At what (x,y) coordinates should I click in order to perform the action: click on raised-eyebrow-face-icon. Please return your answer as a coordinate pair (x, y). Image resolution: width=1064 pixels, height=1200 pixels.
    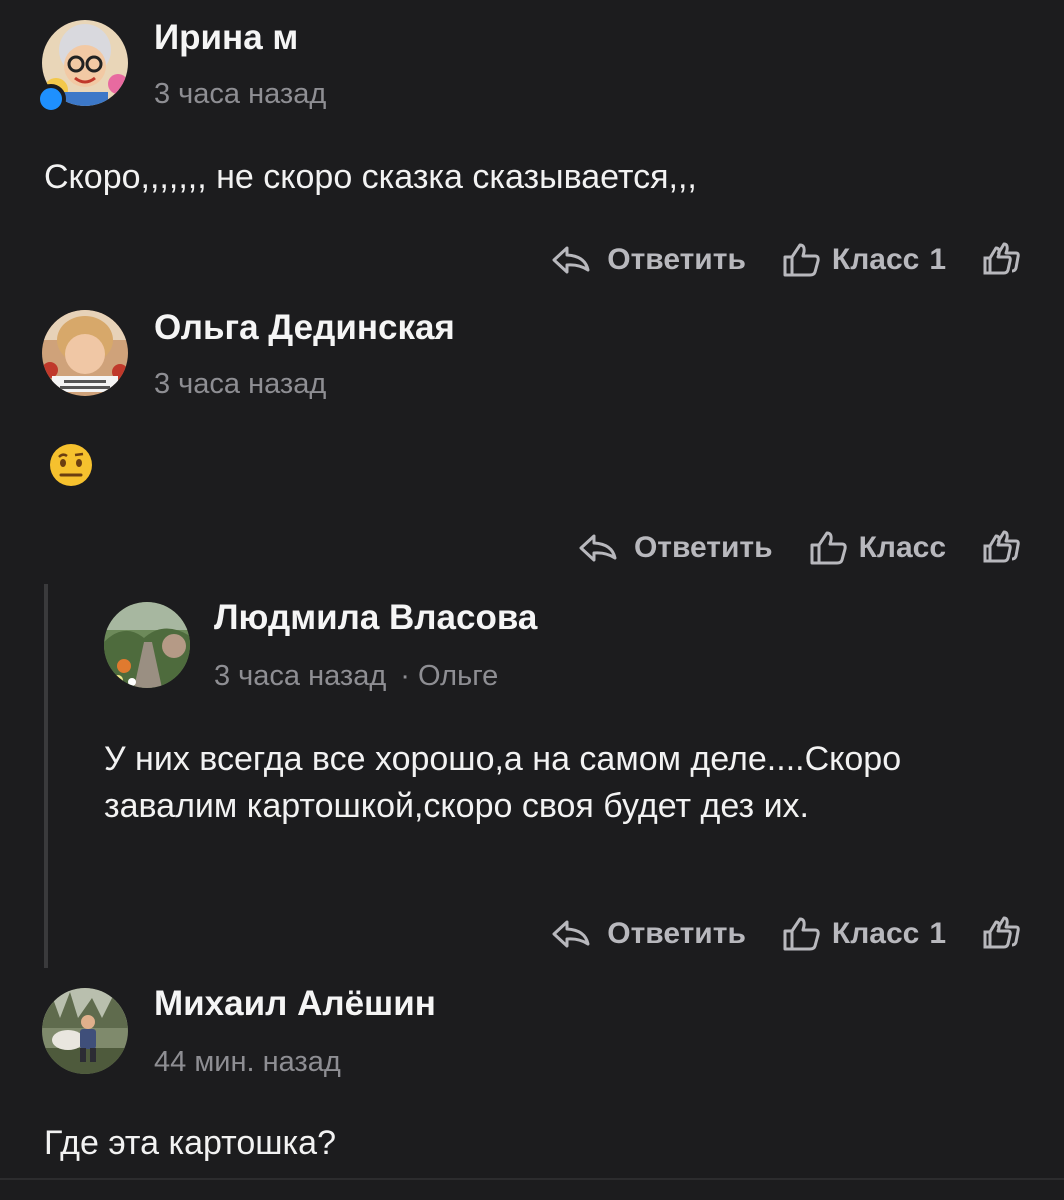
    Looking at the image, I should click on (71, 465).